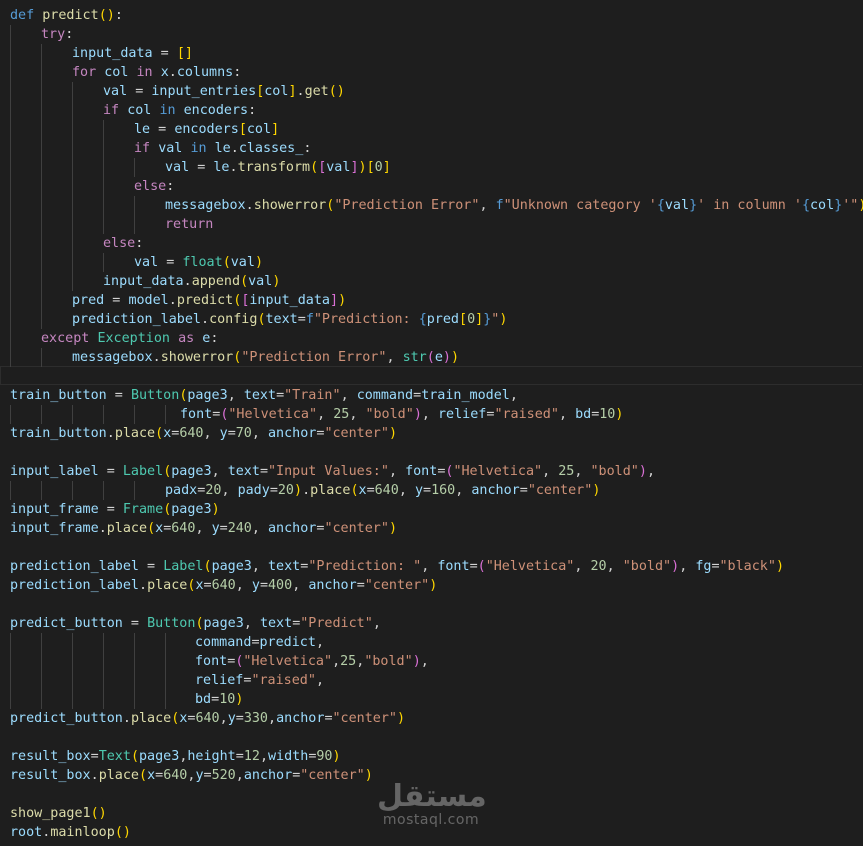 This screenshot has height=846, width=863. Describe the element at coordinates (330, 490) in the screenshot. I see `code-token: place` at that location.